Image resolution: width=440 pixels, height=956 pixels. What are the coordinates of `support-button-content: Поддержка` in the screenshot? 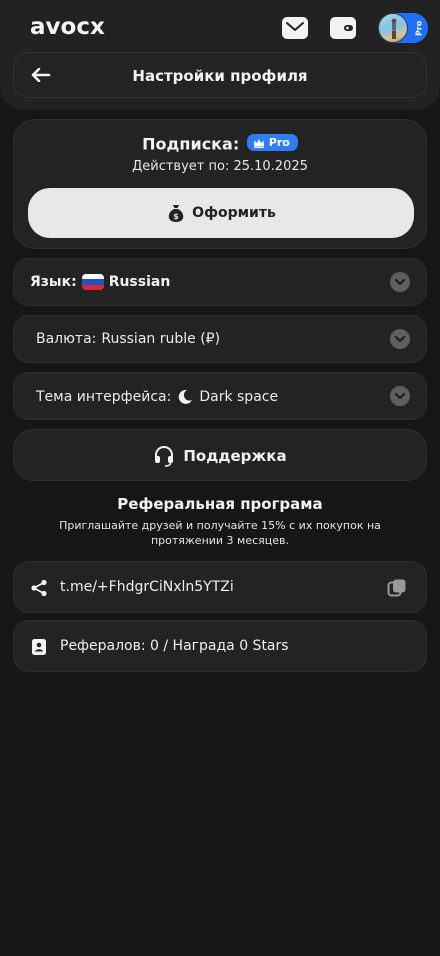 It's located at (220, 456).